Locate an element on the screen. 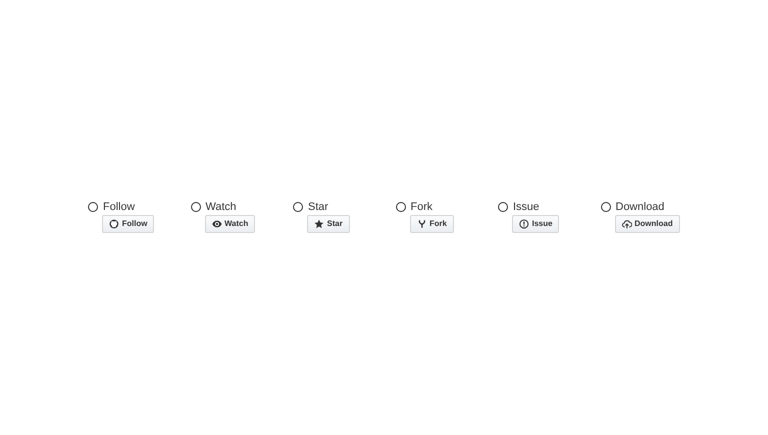 The height and width of the screenshot is (435, 768). radio-label: Follow is located at coordinates (119, 207).